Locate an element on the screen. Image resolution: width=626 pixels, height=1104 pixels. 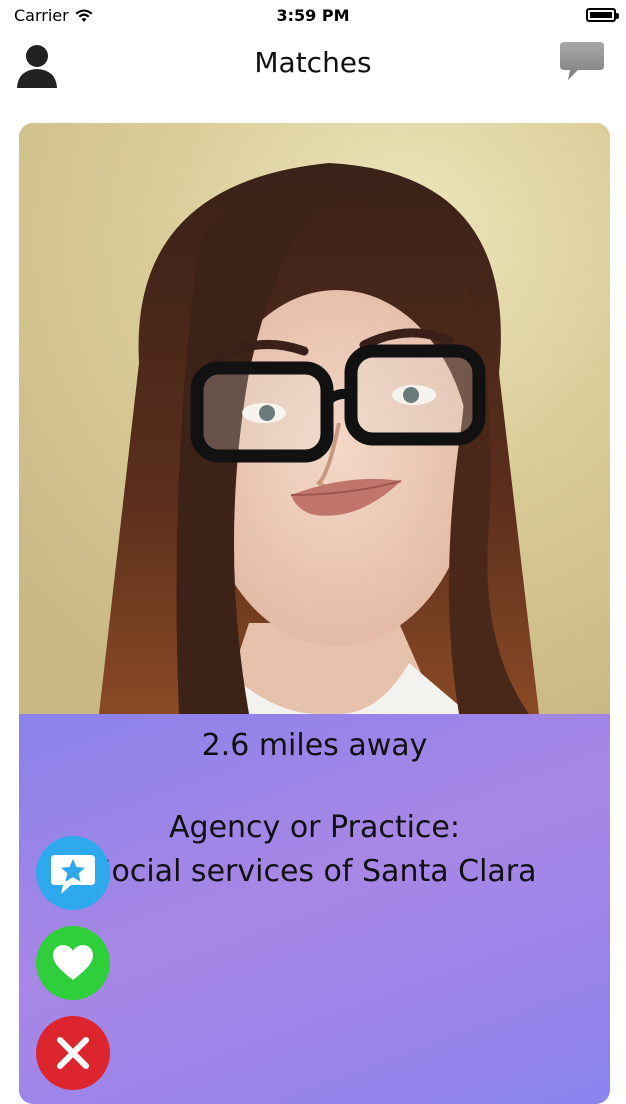
distance-text: 2.6 miles away is located at coordinates (314, 745).